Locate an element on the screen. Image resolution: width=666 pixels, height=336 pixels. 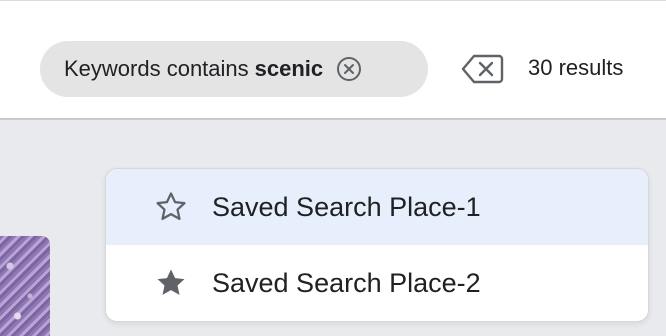
saved-search-label-1: Saved Search Place-1 is located at coordinates (346, 206).